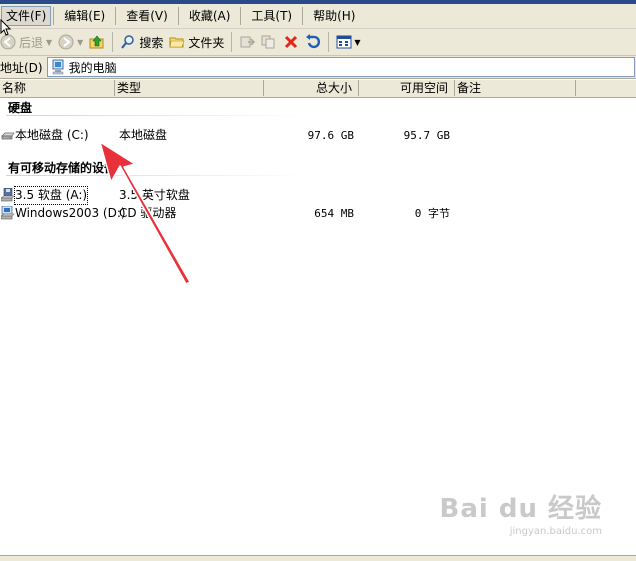 Image resolution: width=636 pixels, height=561 pixels. I want to click on search-button: 搜索, so click(141, 42).